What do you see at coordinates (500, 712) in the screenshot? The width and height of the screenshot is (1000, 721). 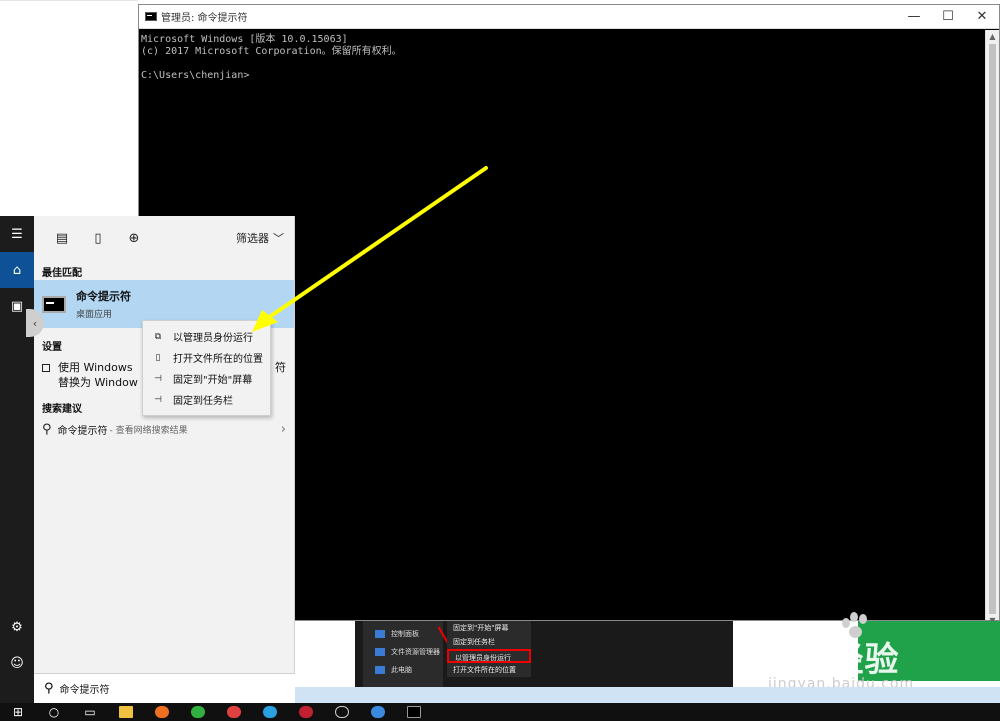 I see `taskbar: ⊞ ○ ▭` at bounding box center [500, 712].